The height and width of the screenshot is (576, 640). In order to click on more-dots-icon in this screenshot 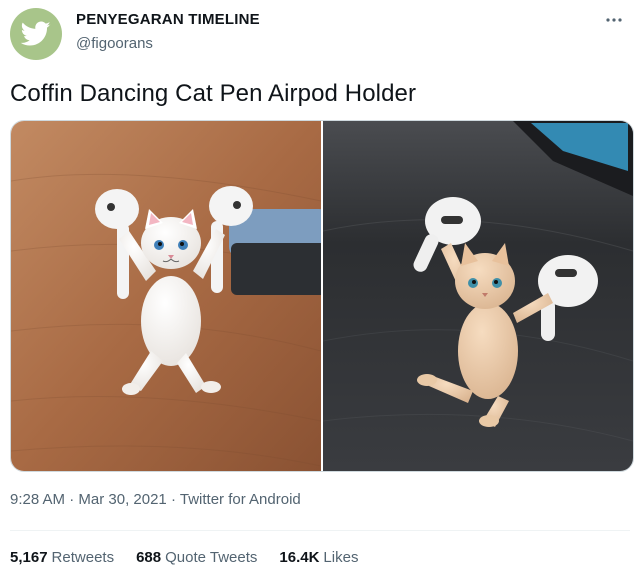, I will do `click(614, 20)`.